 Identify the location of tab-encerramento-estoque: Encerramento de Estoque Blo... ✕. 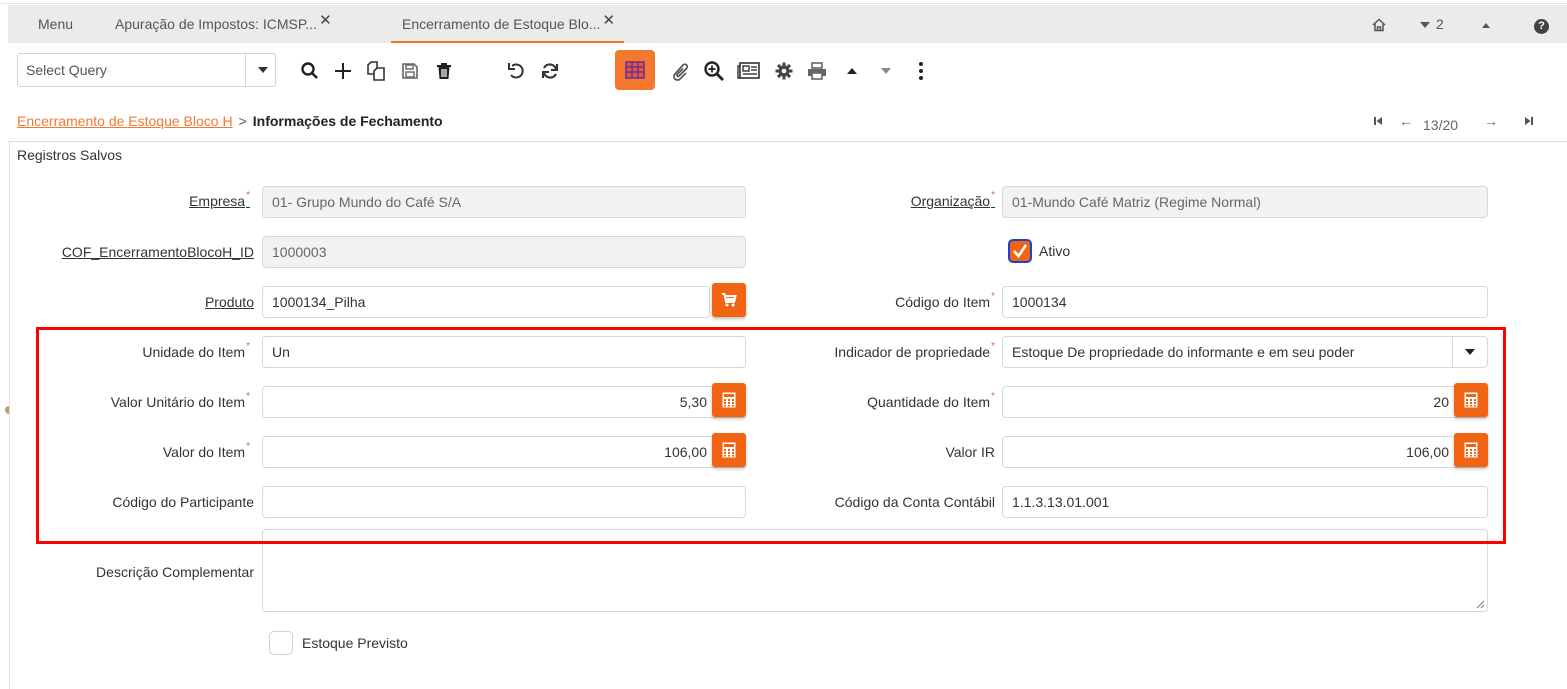
(508, 24).